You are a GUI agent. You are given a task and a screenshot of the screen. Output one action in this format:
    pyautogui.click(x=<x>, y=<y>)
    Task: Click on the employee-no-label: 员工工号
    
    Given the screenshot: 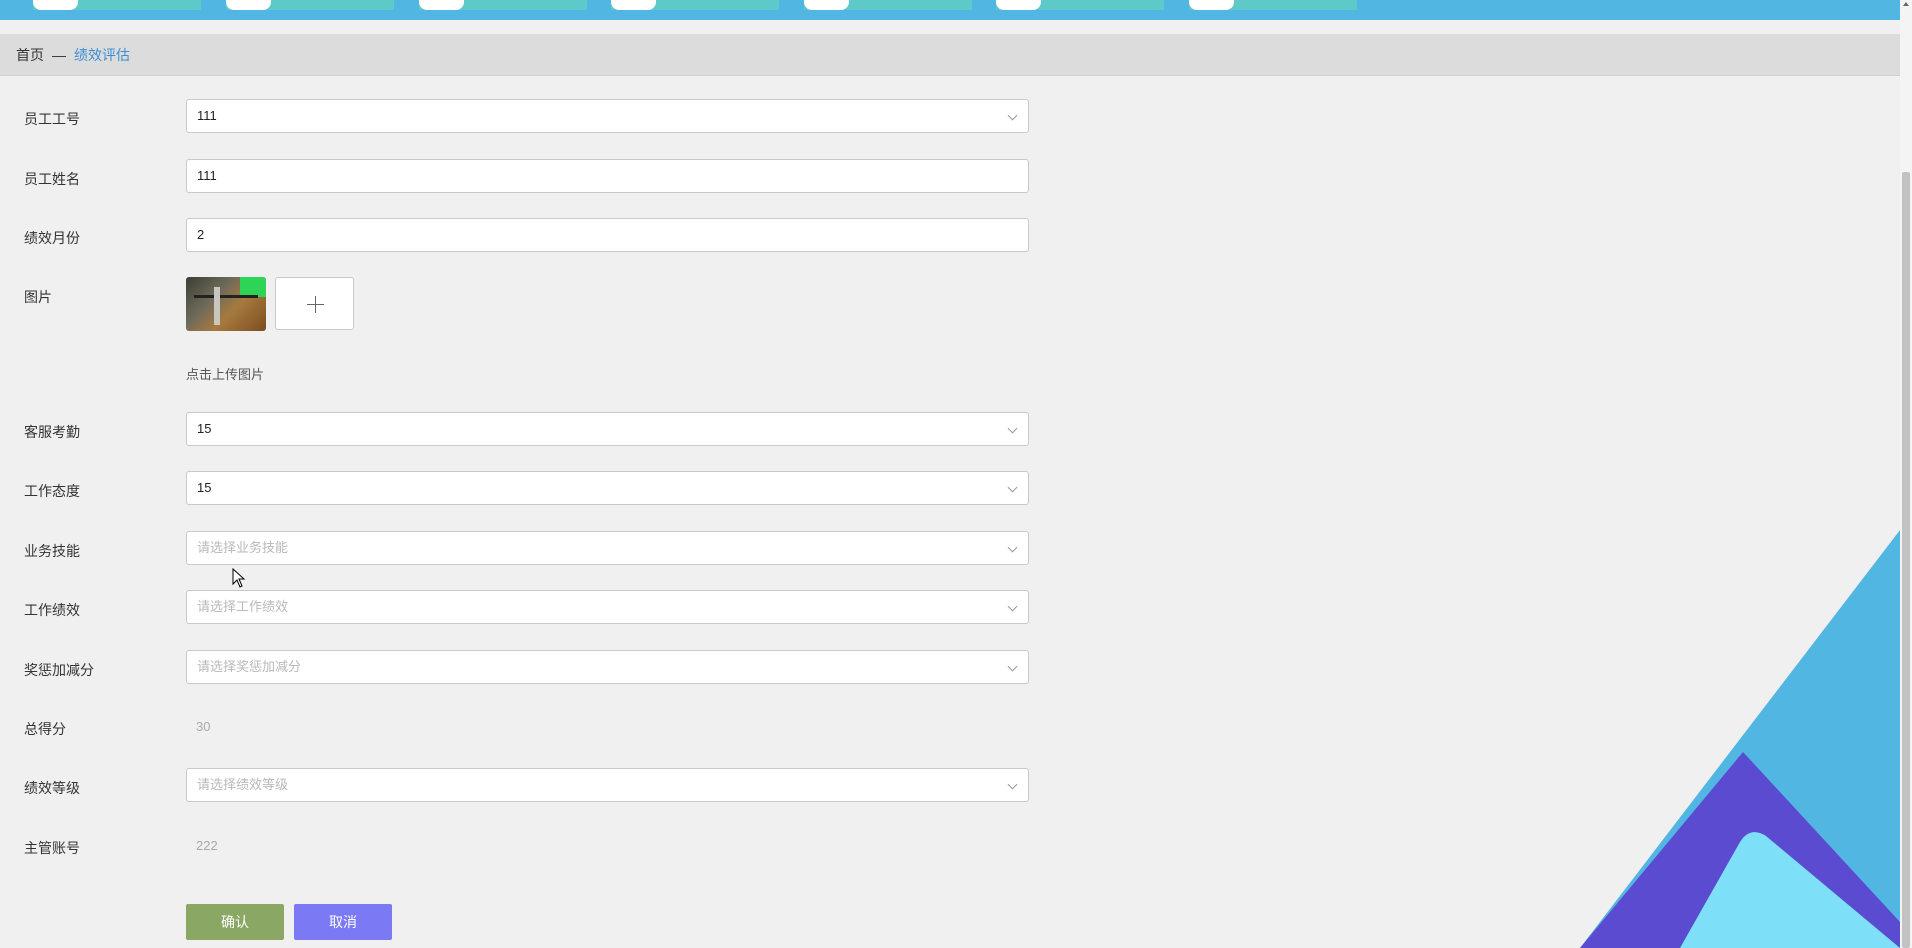 What is the action you would take?
    pyautogui.click(x=52, y=119)
    